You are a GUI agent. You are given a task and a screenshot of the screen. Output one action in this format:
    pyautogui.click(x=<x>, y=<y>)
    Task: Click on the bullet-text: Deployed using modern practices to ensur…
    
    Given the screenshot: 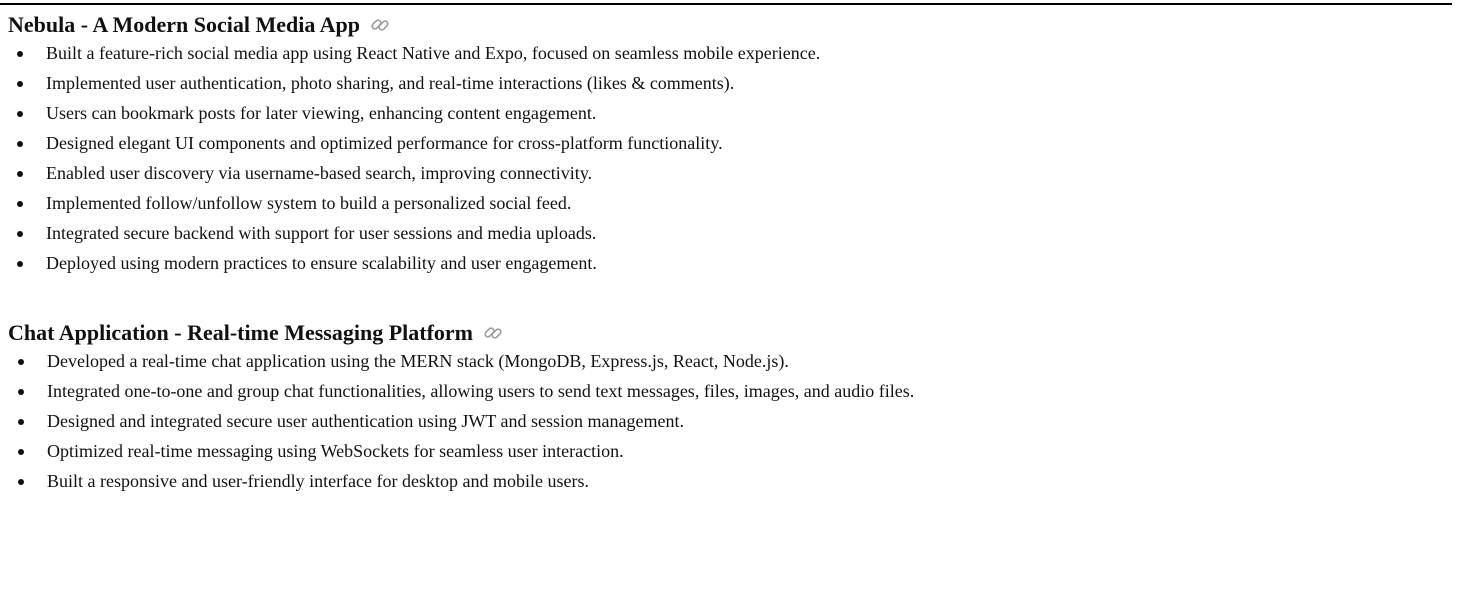 What is the action you would take?
    pyautogui.click(x=321, y=263)
    